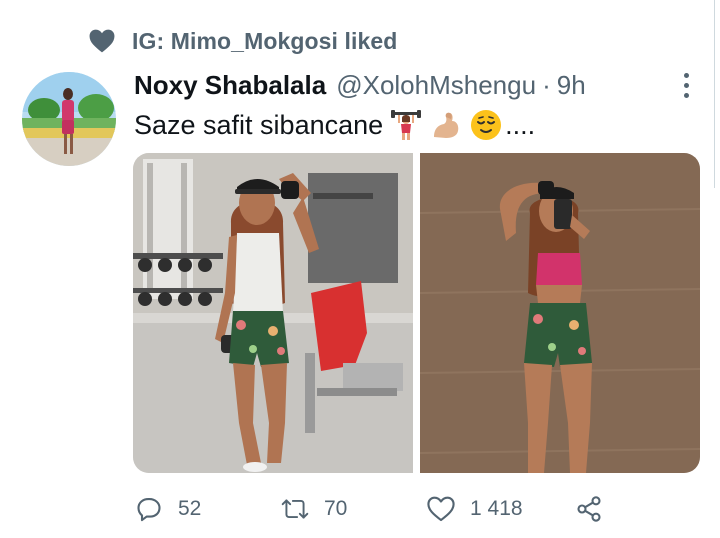  Describe the element at coordinates (167, 509) in the screenshot. I see `reply-button: 52` at that location.